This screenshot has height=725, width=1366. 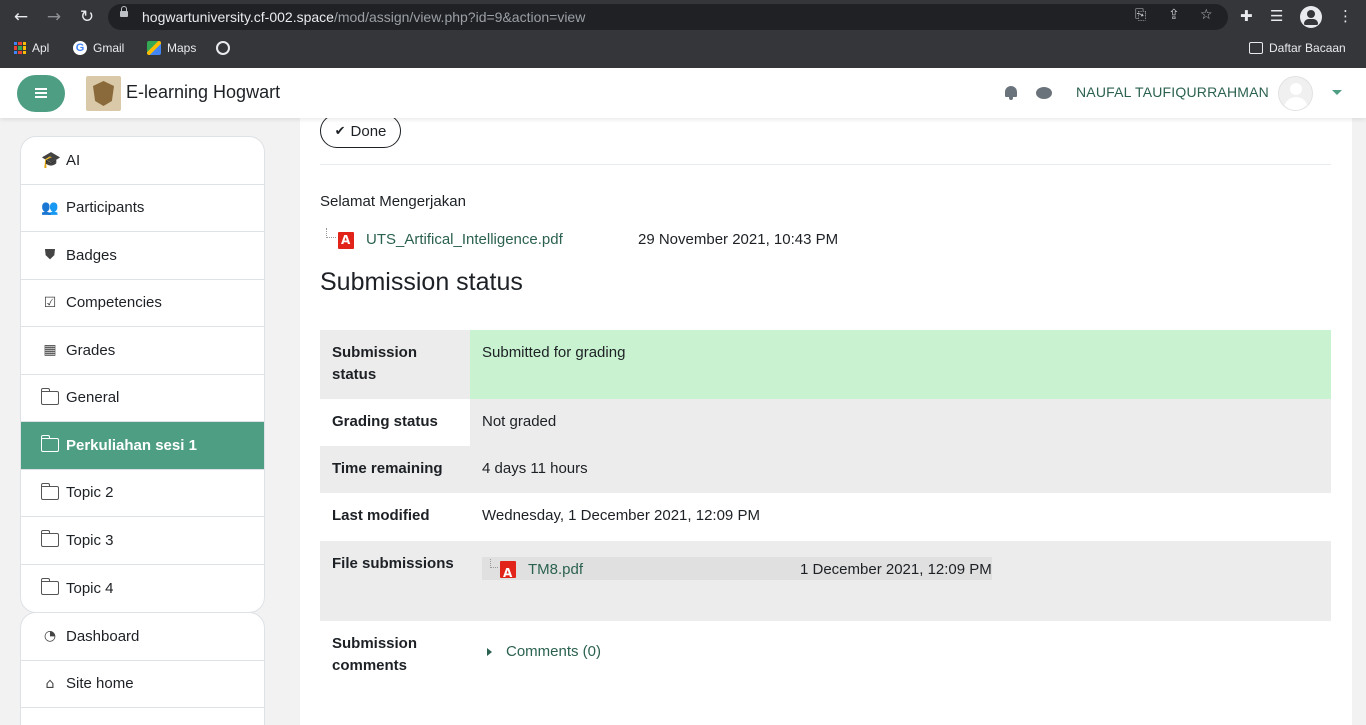 I want to click on lock-icon, so click(x=124, y=11).